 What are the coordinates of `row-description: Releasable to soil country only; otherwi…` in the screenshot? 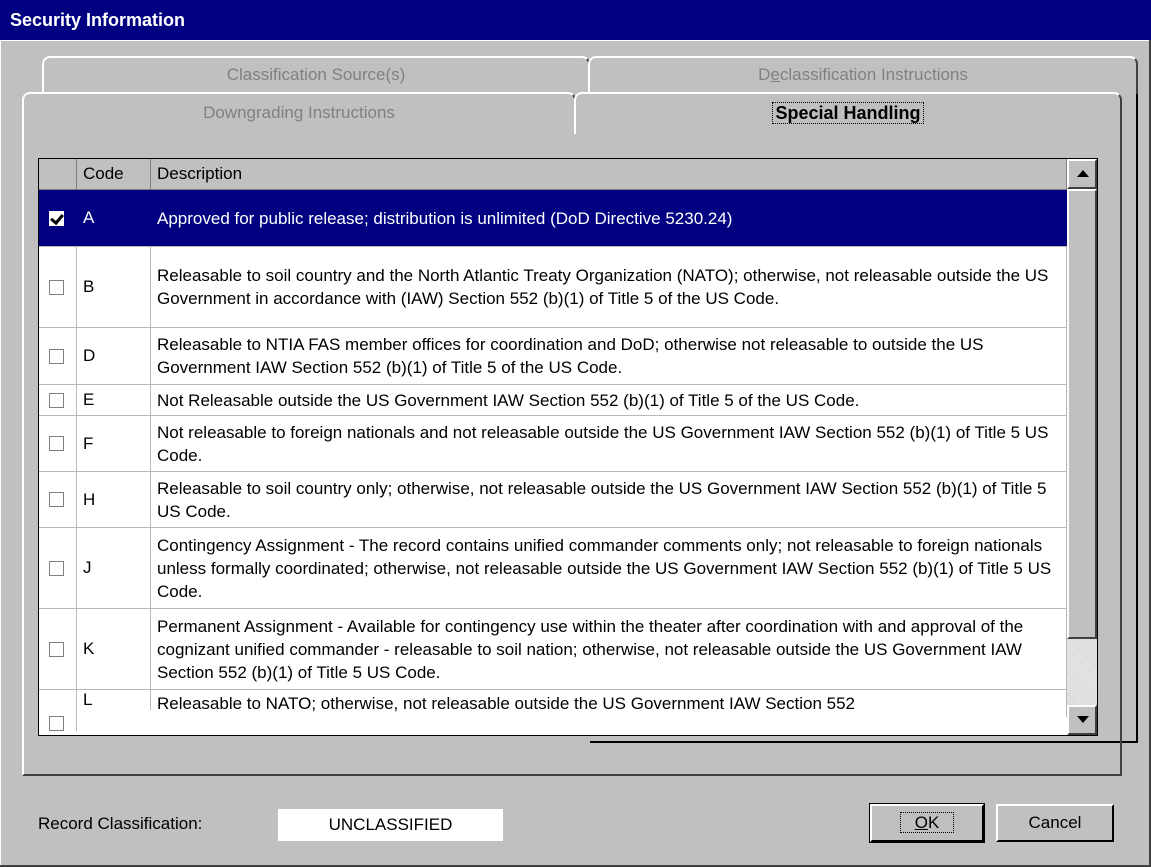 It's located at (609, 499).